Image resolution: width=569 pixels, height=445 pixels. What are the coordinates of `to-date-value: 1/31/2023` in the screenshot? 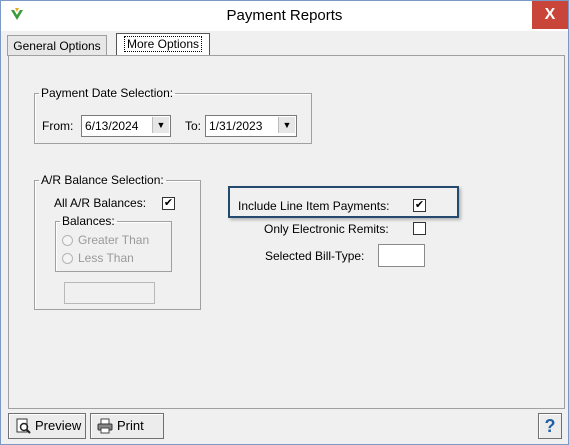 It's located at (236, 126).